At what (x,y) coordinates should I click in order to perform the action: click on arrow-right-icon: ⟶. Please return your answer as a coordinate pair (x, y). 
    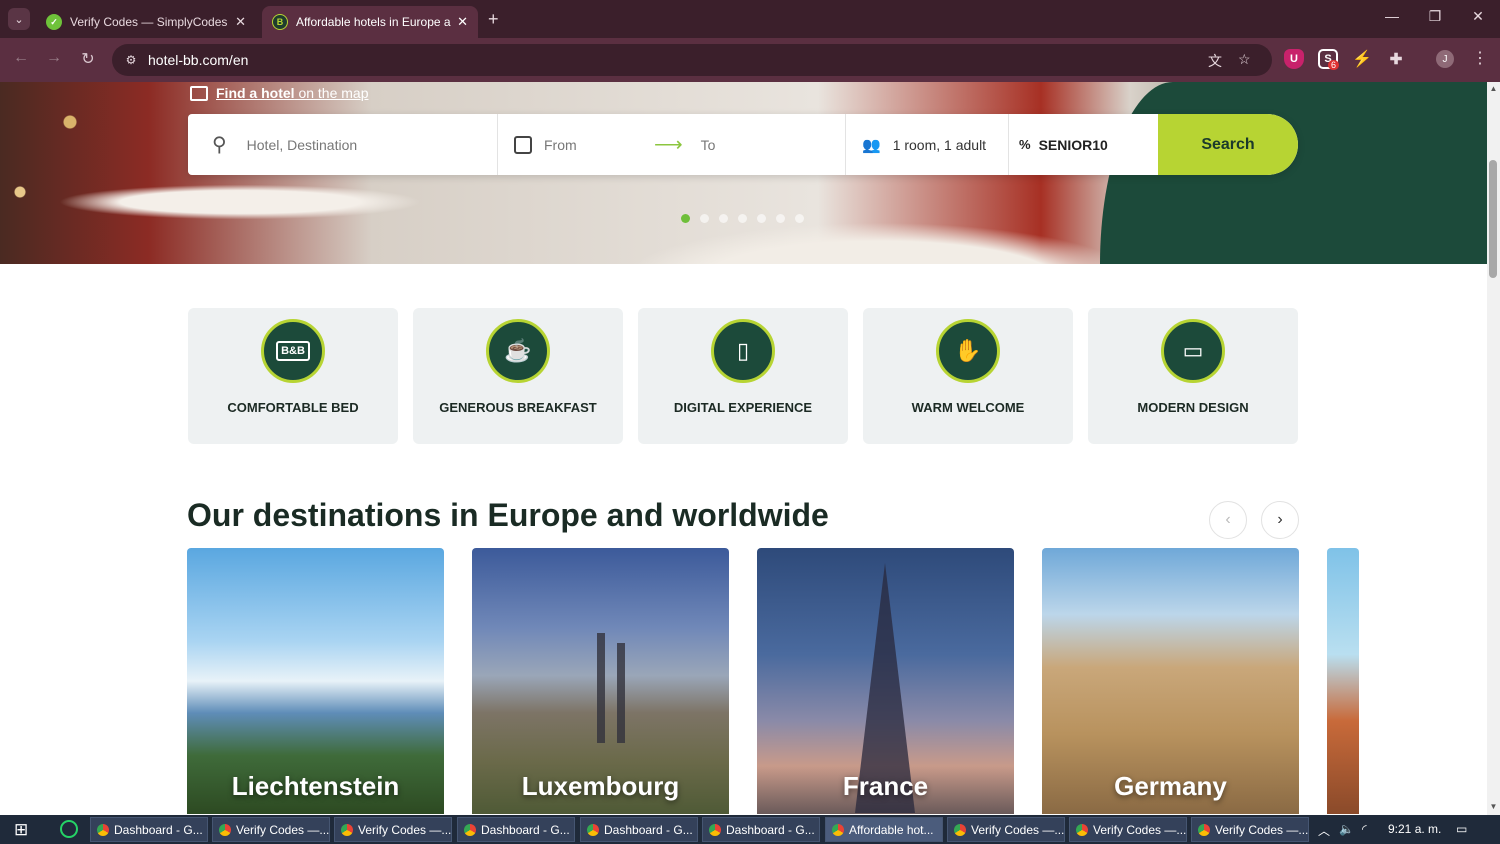
    Looking at the image, I should click on (668, 145).